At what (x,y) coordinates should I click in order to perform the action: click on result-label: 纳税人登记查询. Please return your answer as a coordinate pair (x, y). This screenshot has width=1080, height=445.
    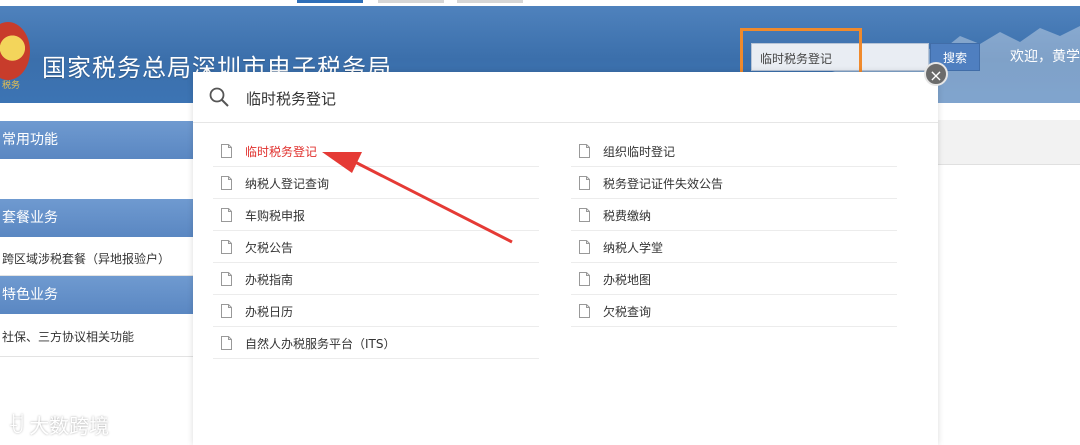
    Looking at the image, I should click on (287, 183).